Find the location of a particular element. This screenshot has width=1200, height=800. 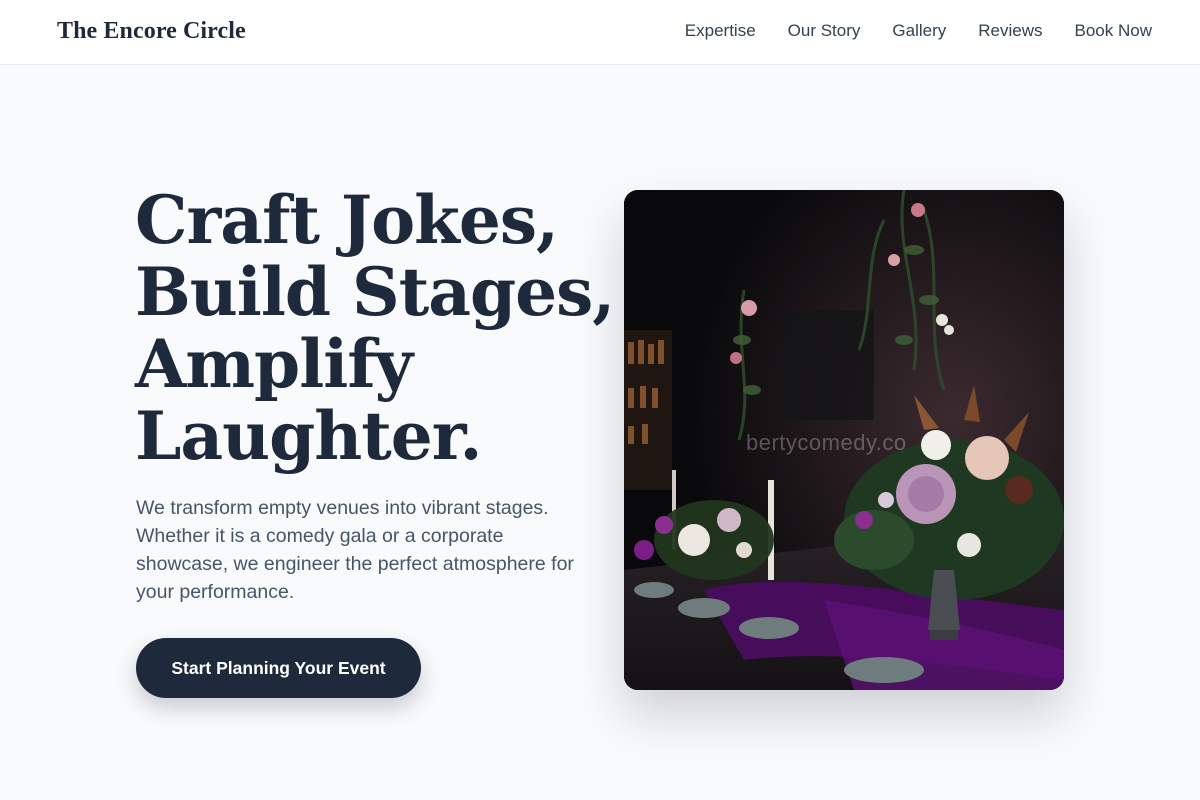

nav-link-book-now: Book Now is located at coordinates (1113, 31).